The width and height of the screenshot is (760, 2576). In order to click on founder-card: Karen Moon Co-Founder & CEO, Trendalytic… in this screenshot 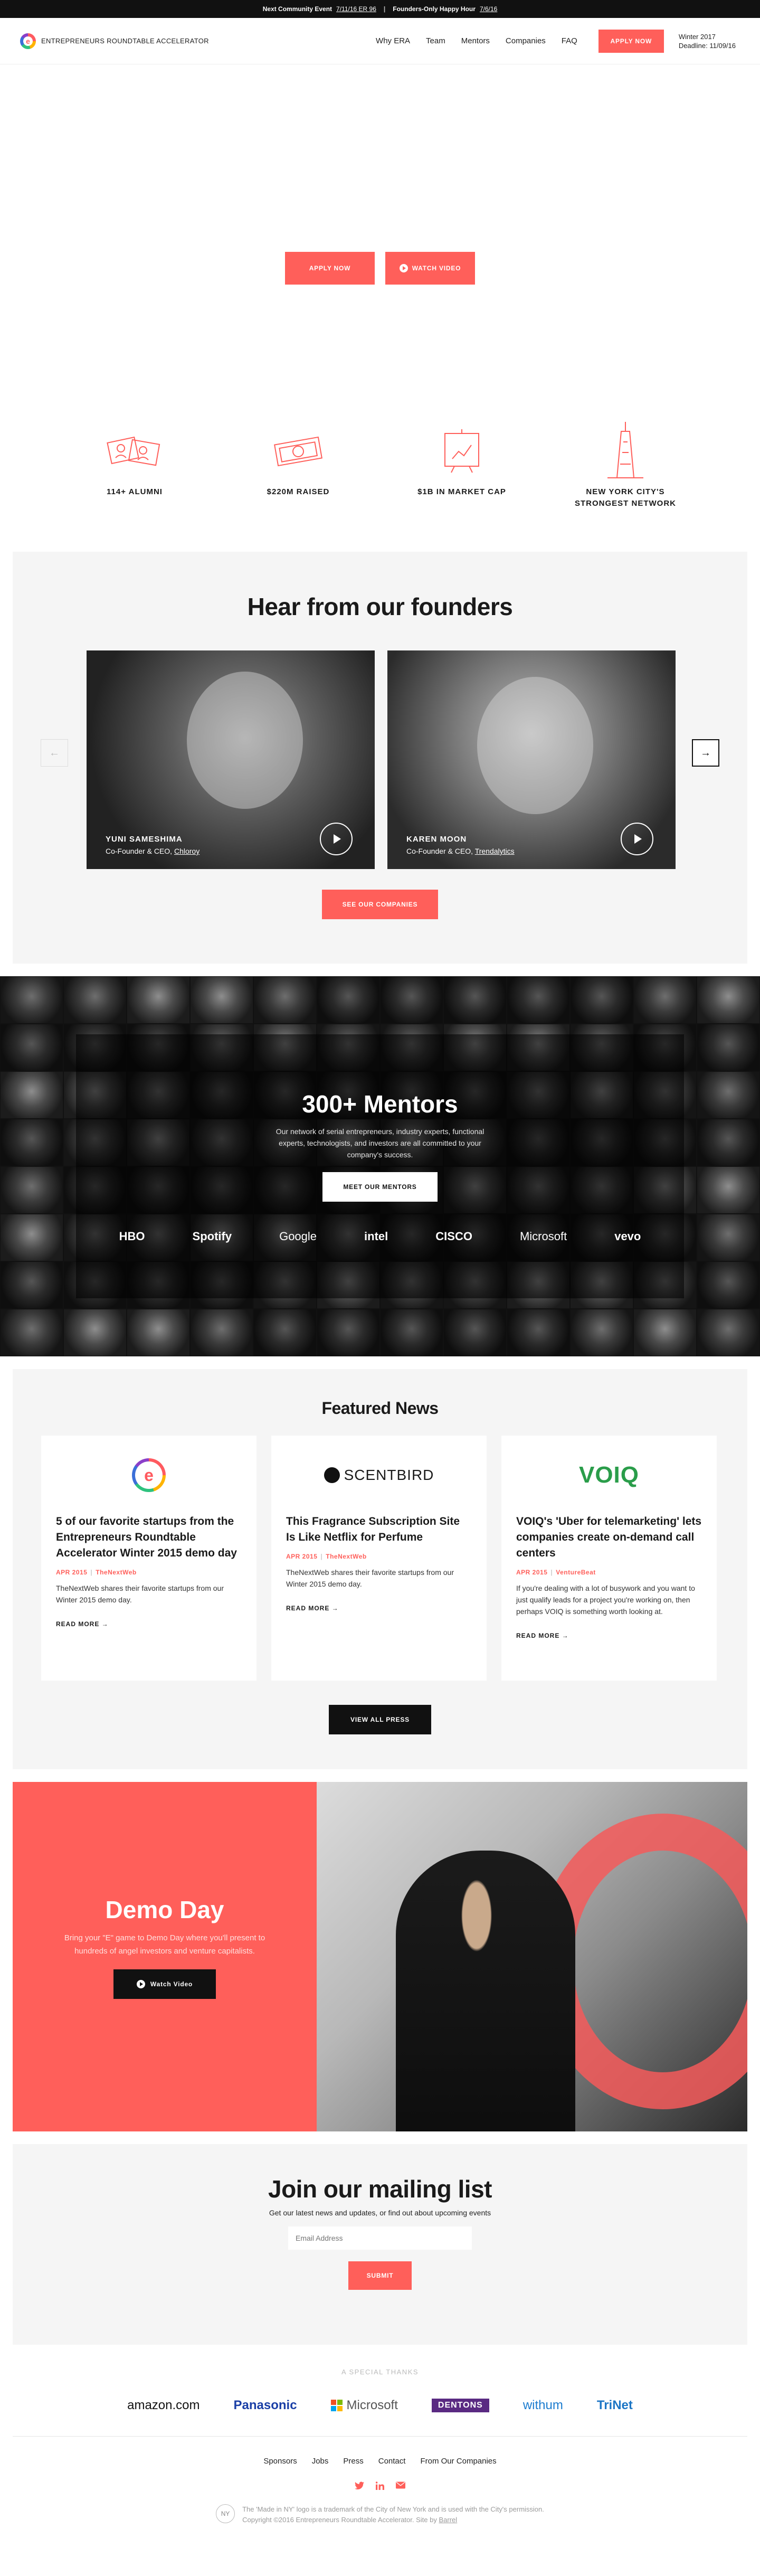, I will do `click(531, 759)`.